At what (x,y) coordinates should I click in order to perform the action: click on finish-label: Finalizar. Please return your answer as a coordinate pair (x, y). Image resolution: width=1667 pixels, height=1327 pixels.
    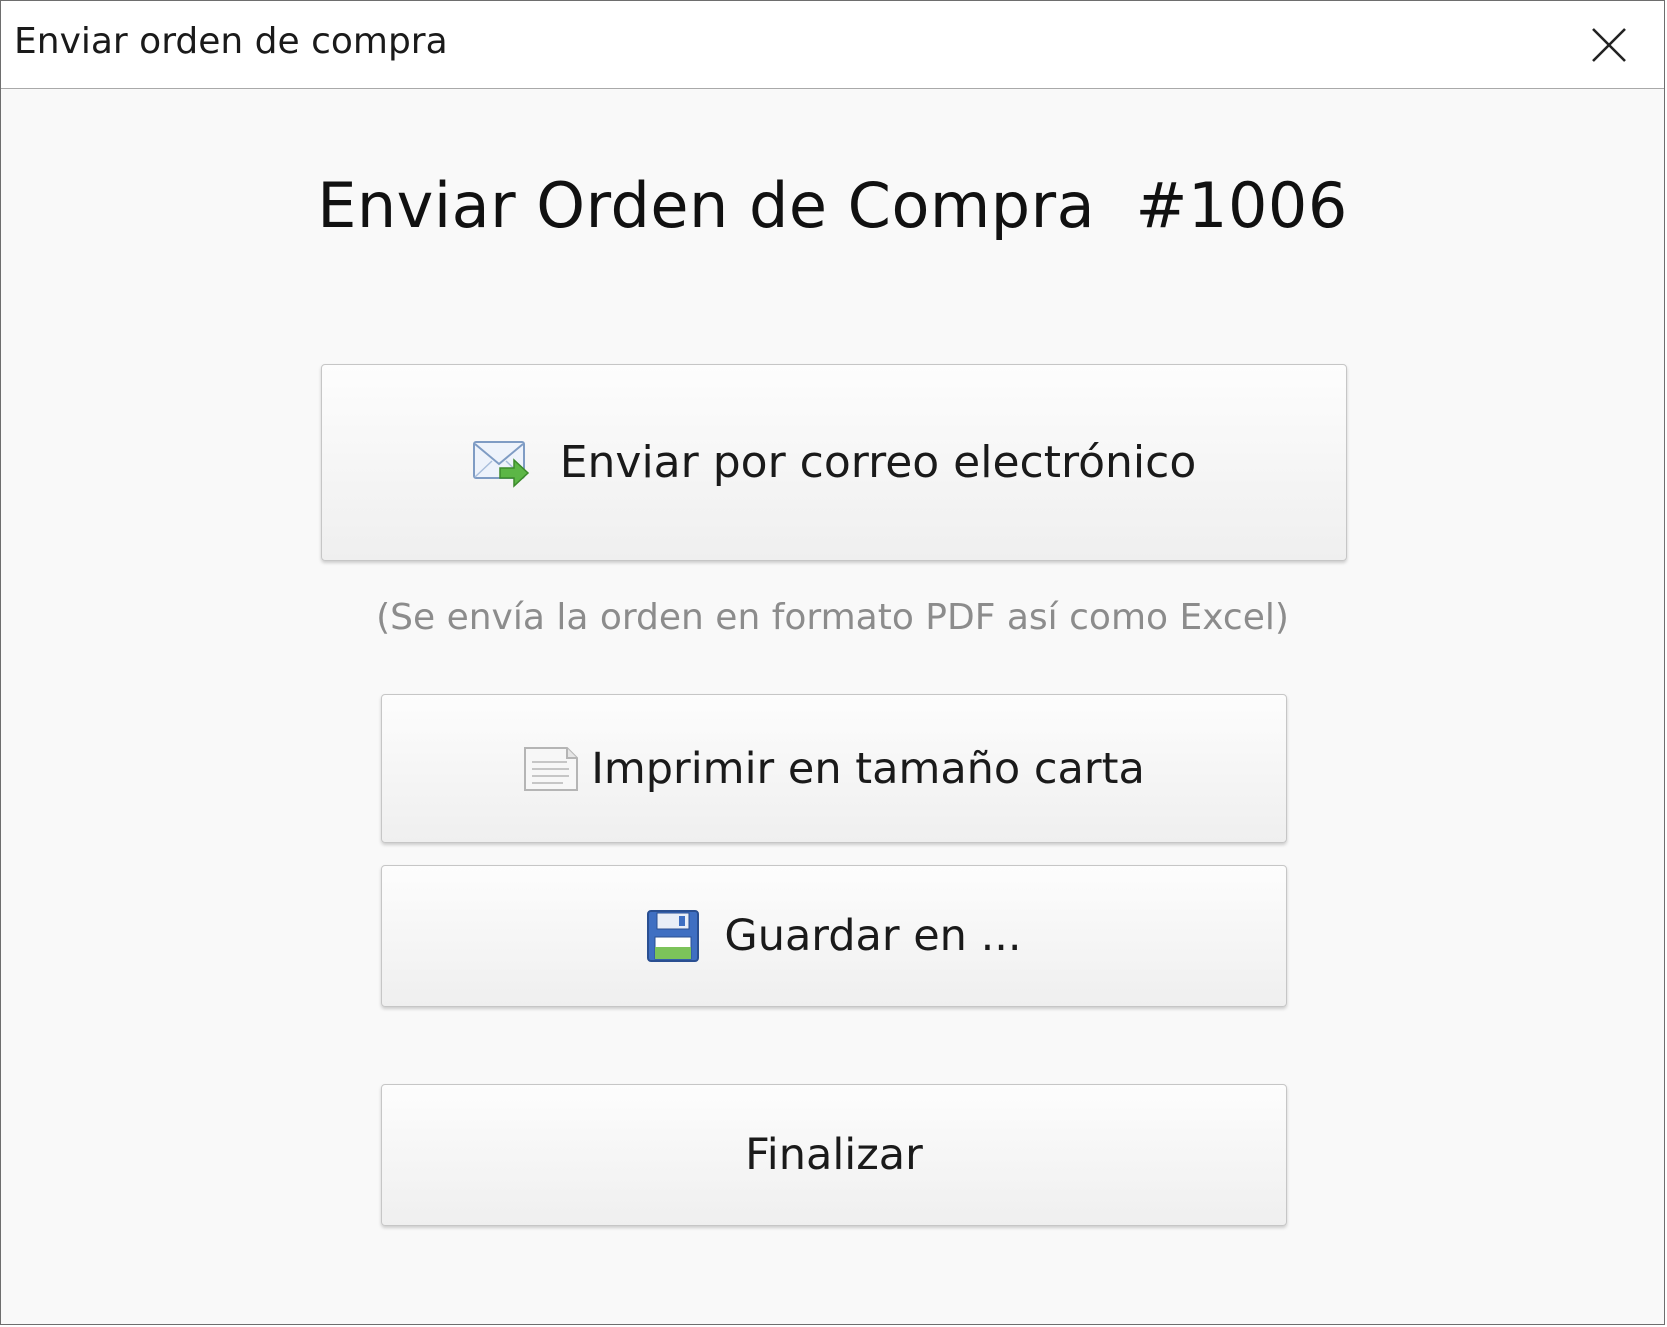
    Looking at the image, I should click on (834, 1155).